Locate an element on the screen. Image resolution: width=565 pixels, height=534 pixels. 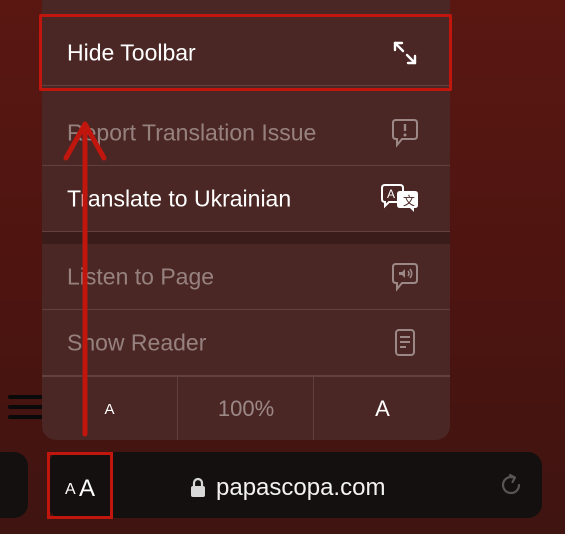
zoom-level: 100% is located at coordinates (245, 408).